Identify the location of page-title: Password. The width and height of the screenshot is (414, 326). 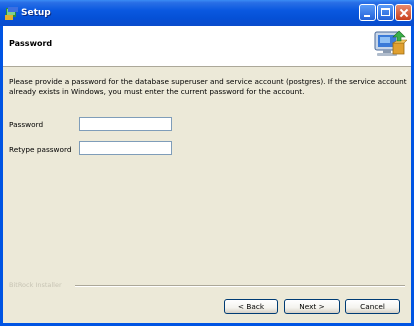
(31, 43).